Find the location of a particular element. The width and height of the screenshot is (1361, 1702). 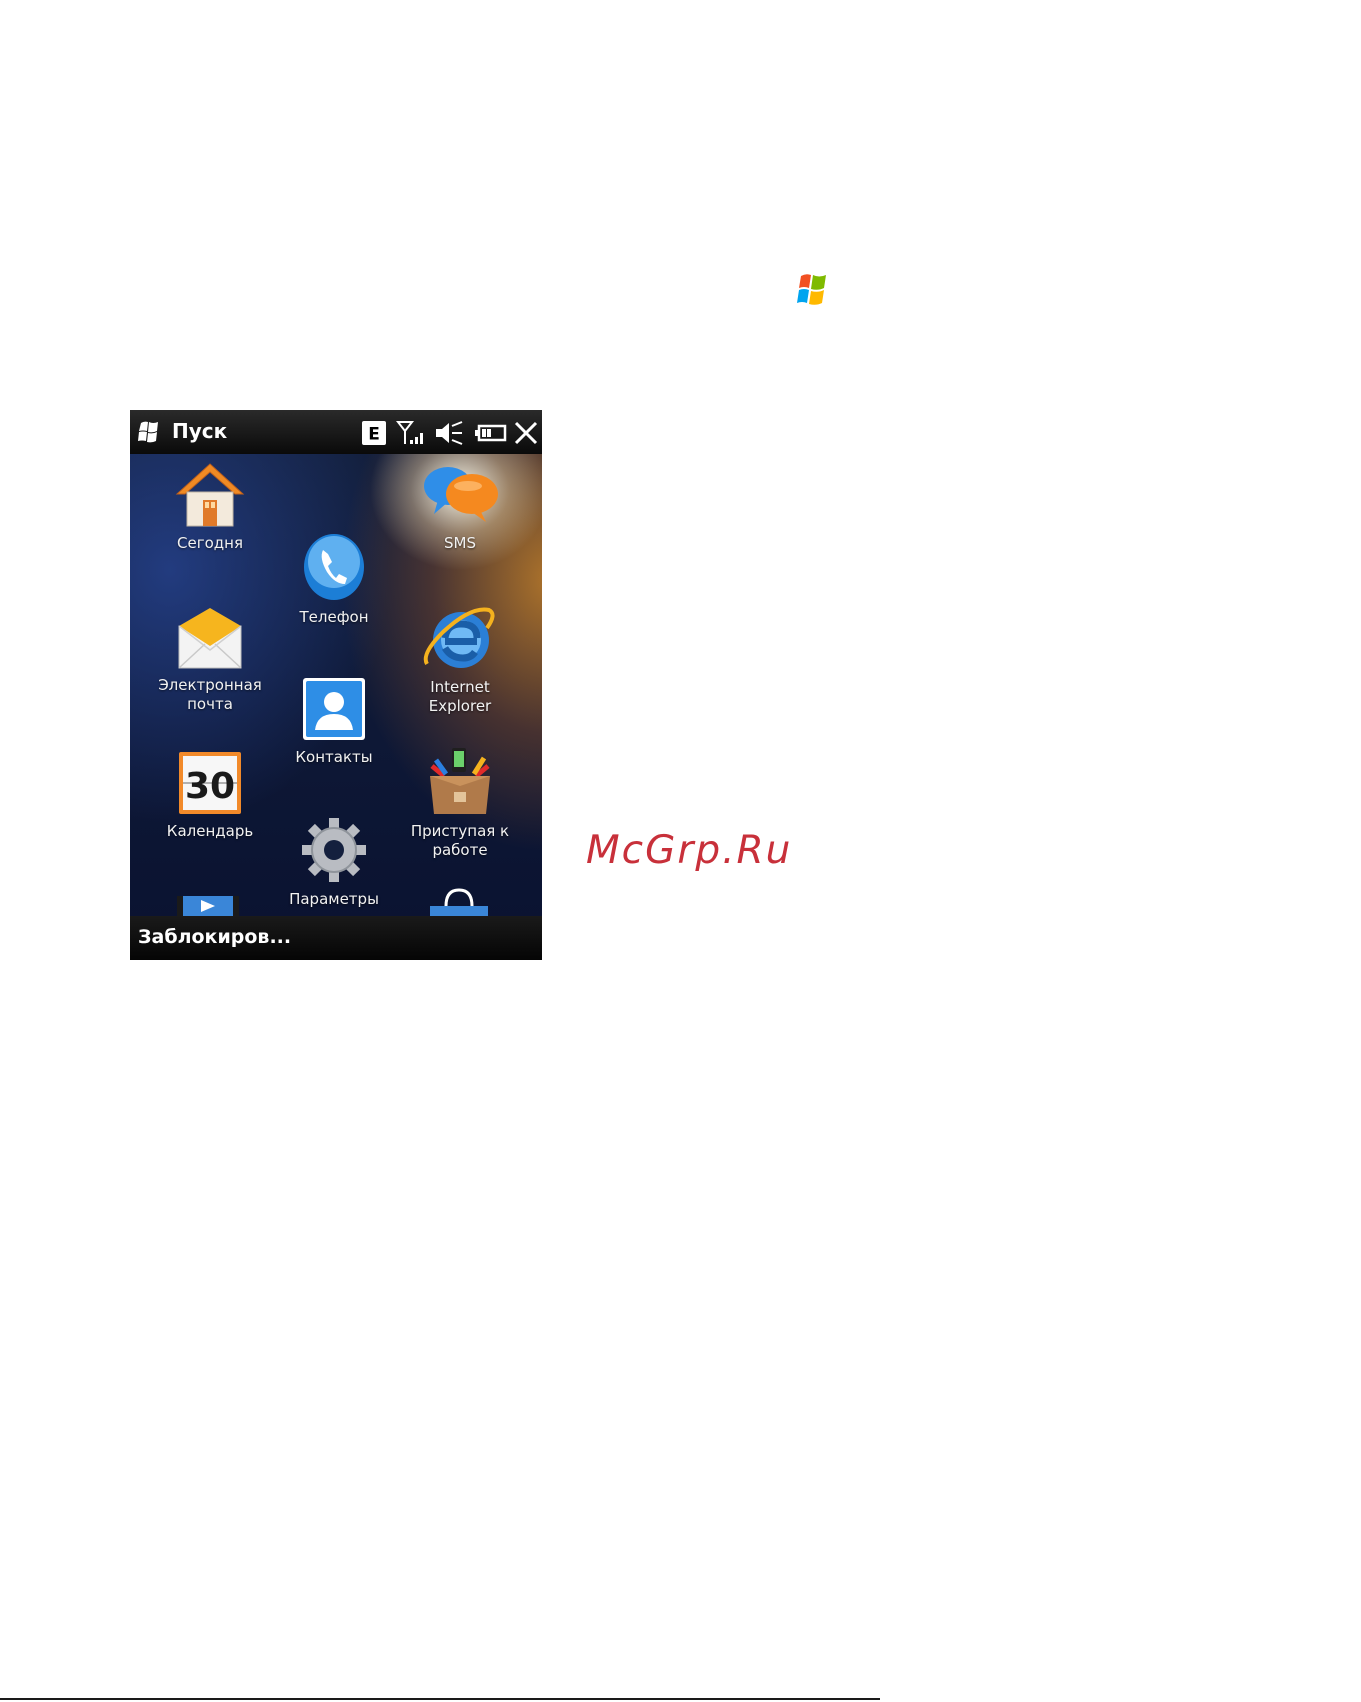

tile-getting-started: Приступая к работе is located at coordinates (460, 803).